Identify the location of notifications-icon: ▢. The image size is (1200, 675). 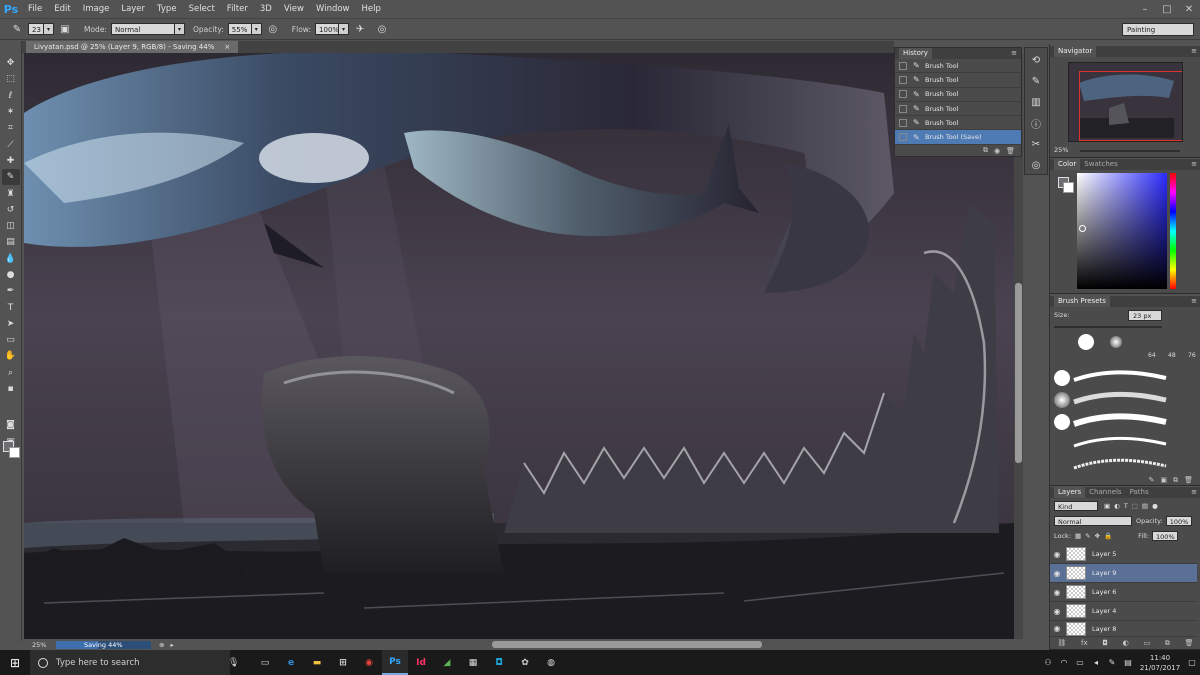
(1192, 662).